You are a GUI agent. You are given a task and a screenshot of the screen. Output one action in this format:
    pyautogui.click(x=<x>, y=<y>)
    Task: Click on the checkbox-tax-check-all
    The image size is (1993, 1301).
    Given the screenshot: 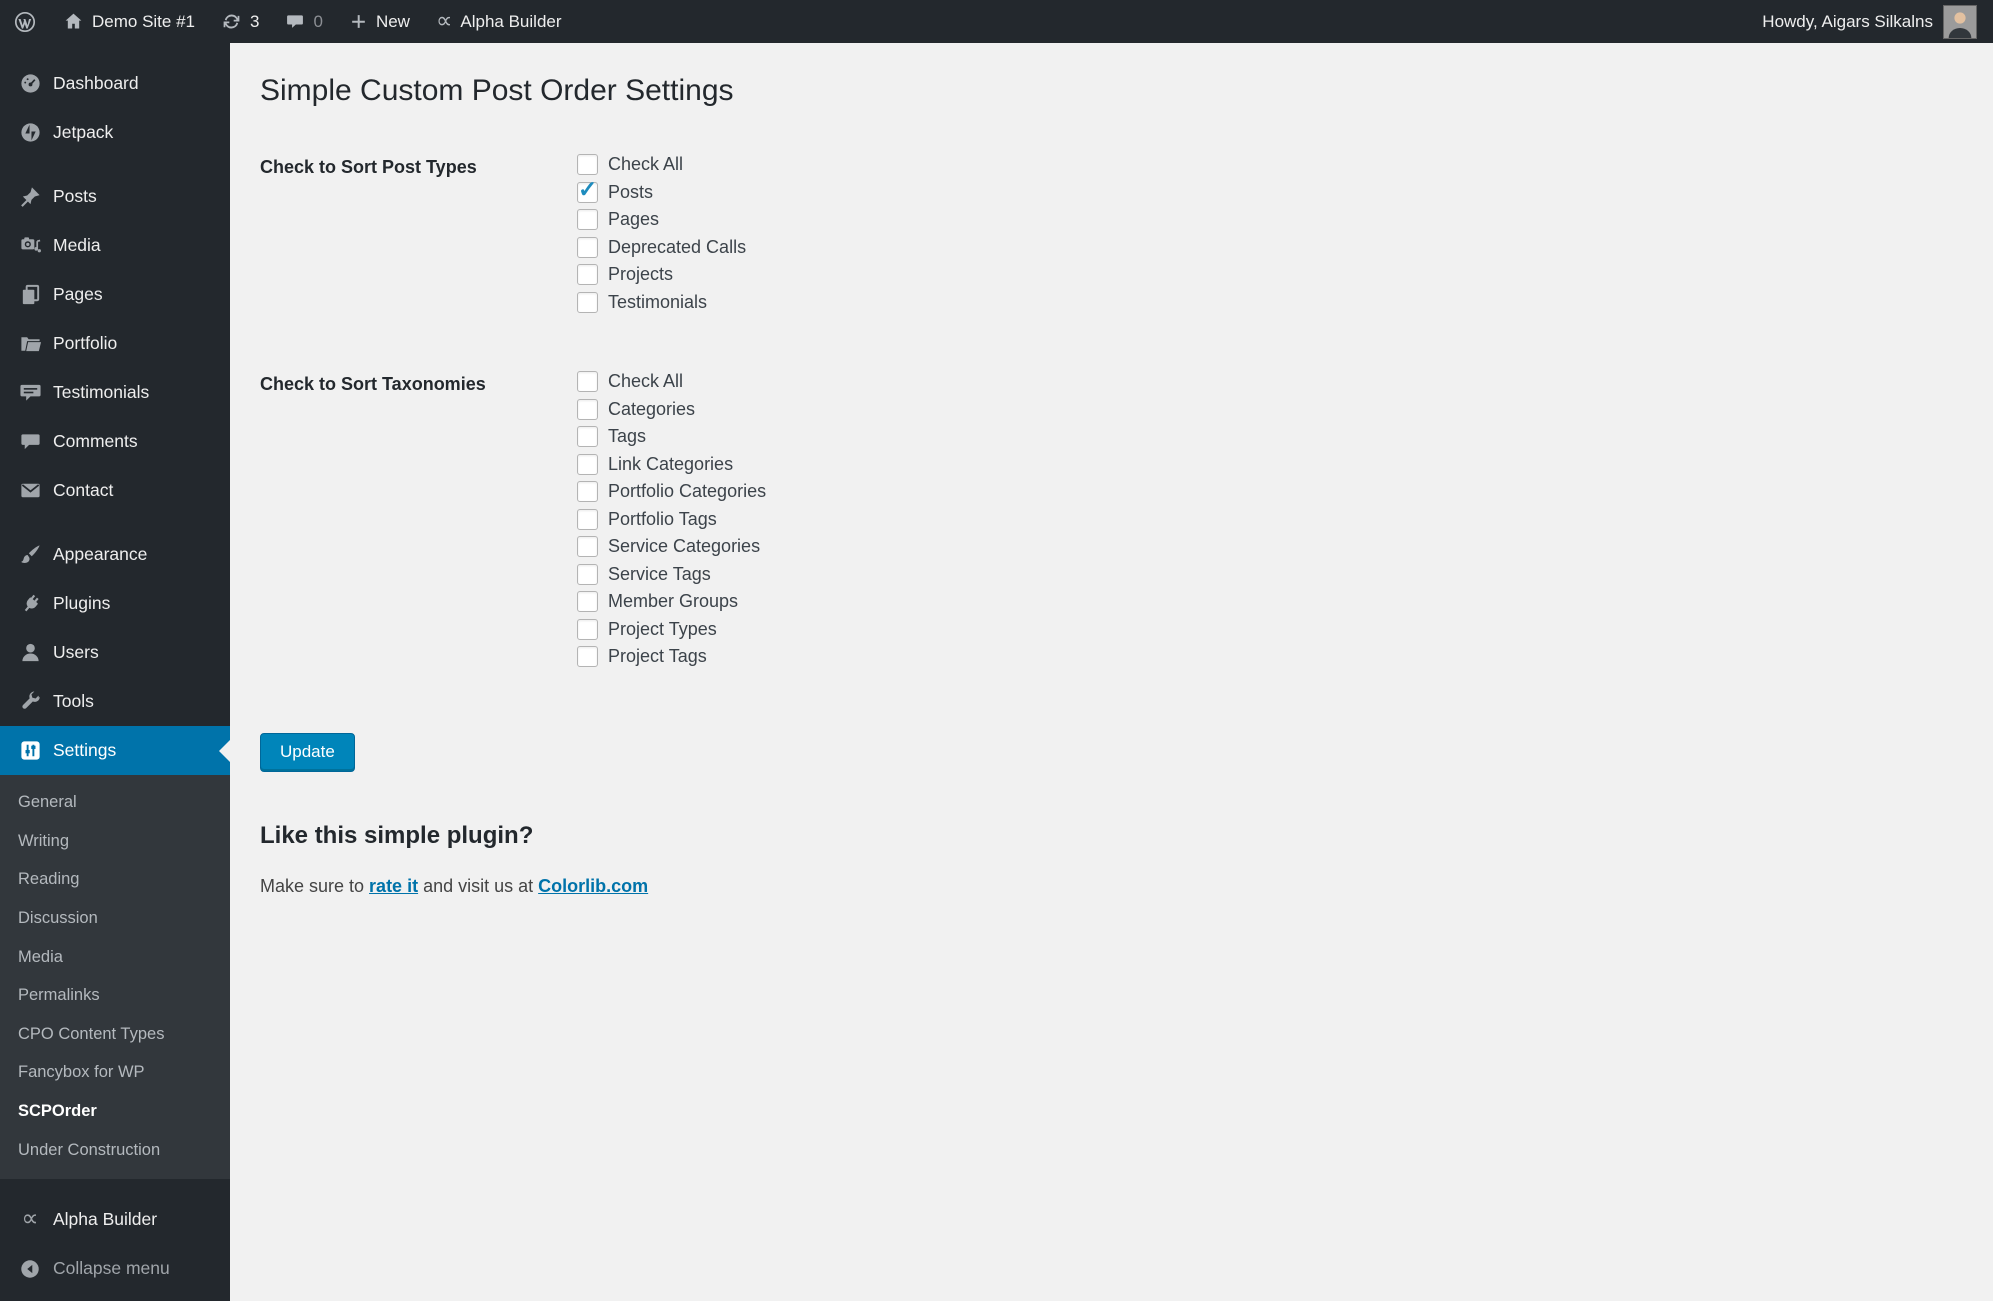 What is the action you would take?
    pyautogui.click(x=587, y=382)
    